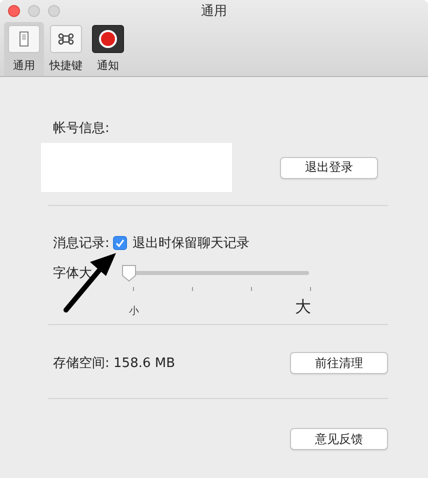  I want to click on section-label: 帐号信息:, so click(81, 128).